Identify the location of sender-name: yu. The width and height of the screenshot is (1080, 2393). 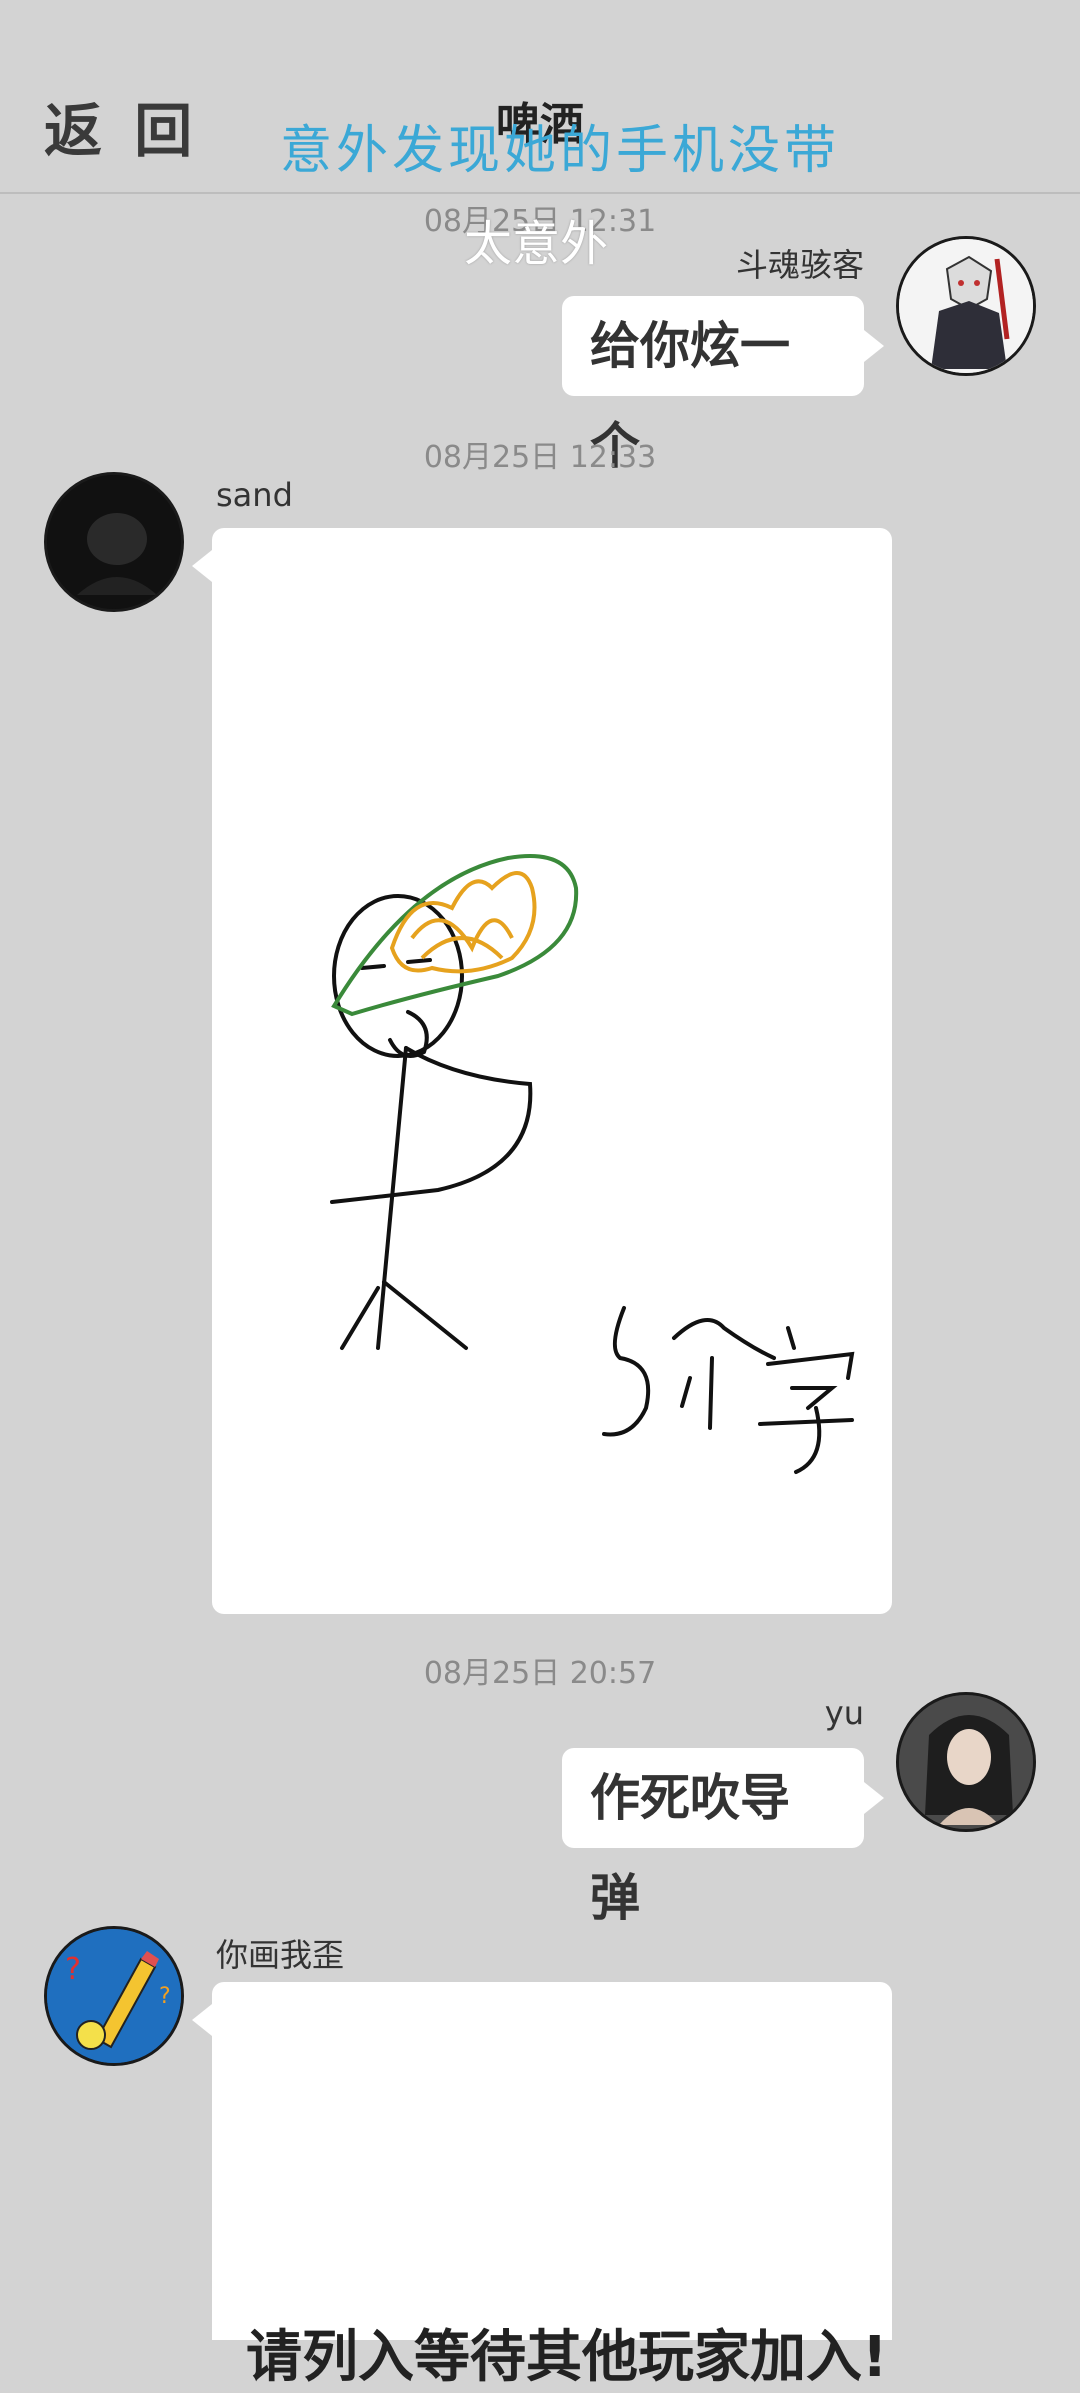
(844, 1713).